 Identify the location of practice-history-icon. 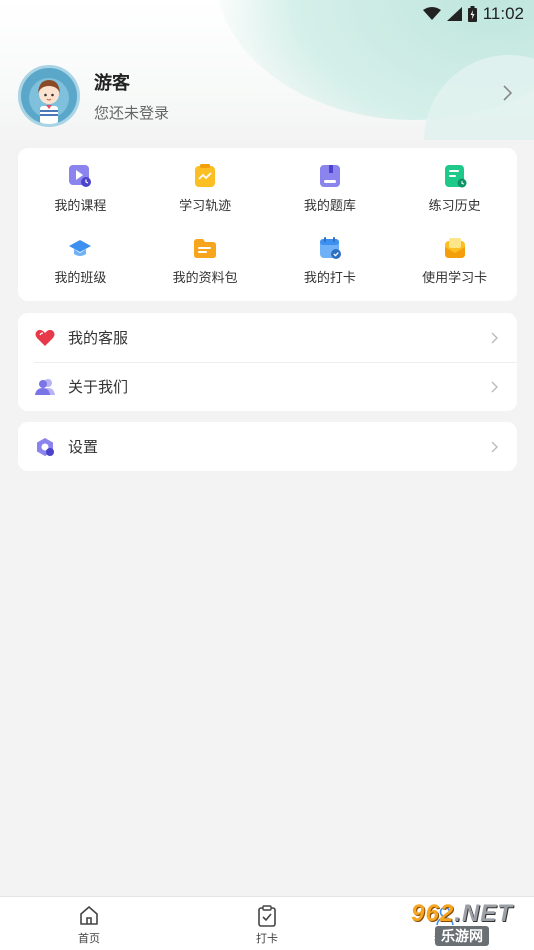
(455, 176).